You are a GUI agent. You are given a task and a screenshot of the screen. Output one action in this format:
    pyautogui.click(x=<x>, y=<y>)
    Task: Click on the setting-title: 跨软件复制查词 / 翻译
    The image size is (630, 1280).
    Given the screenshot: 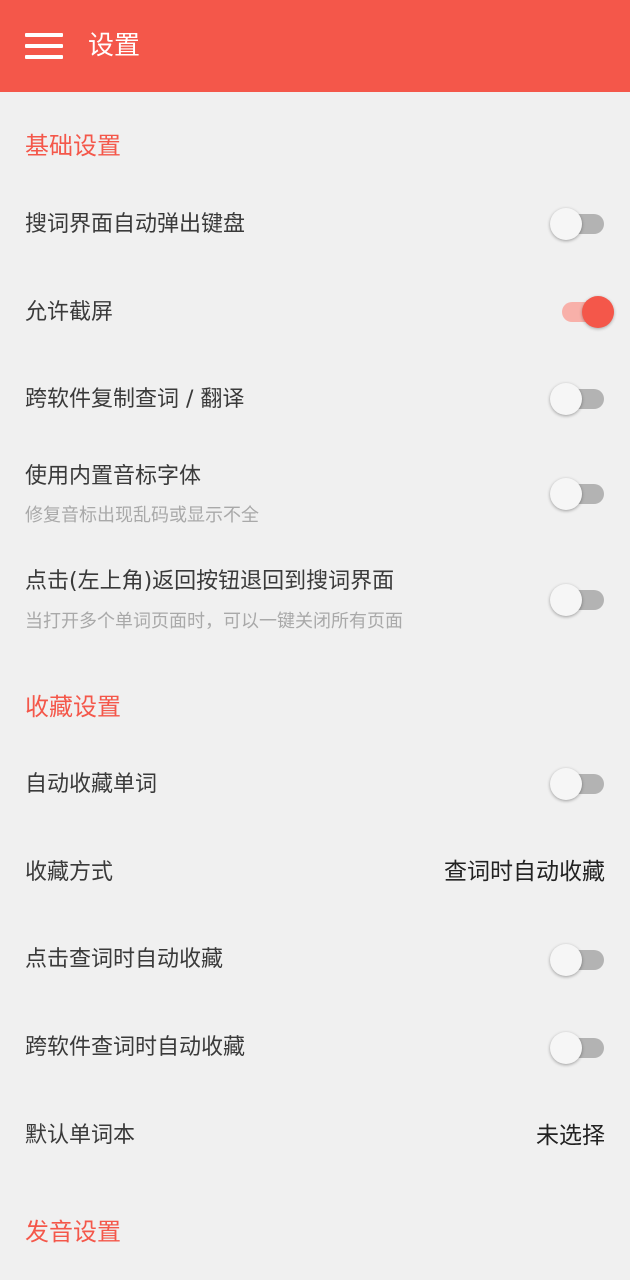 What is the action you would take?
    pyautogui.click(x=135, y=399)
    